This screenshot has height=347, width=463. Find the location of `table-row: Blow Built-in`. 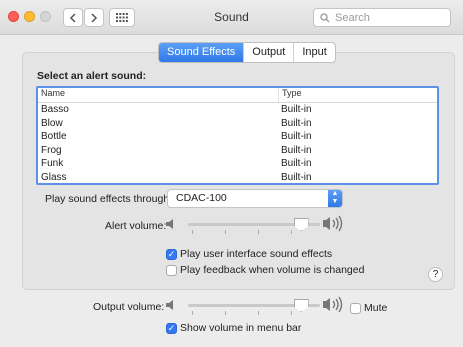

table-row: Blow Built-in is located at coordinates (237, 124).